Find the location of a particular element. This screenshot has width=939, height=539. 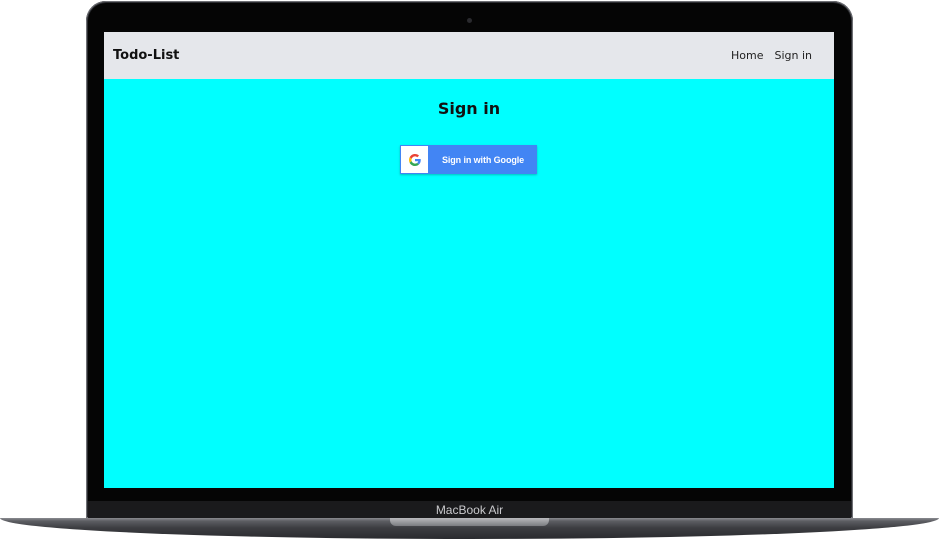

google-button-label: Sign in with Google is located at coordinates (483, 159).